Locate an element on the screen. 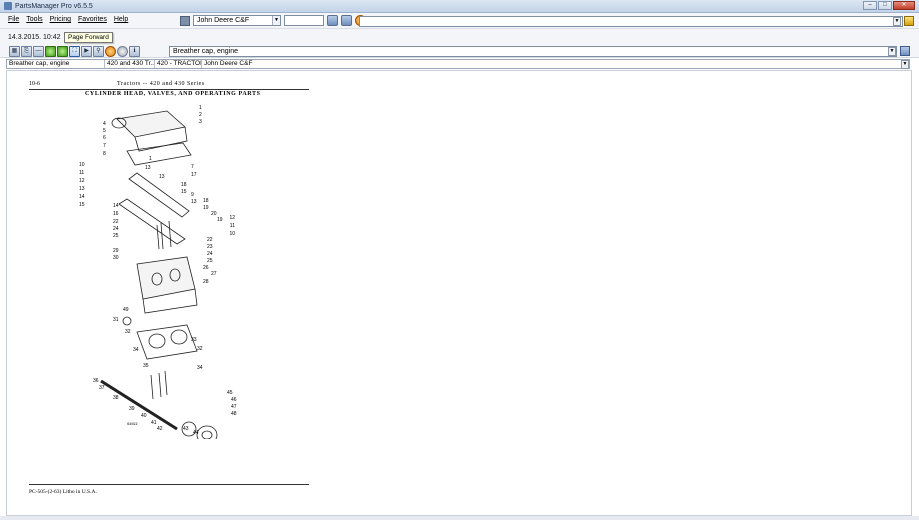 This screenshot has width=919, height=520. minus-button: — is located at coordinates (38, 51).